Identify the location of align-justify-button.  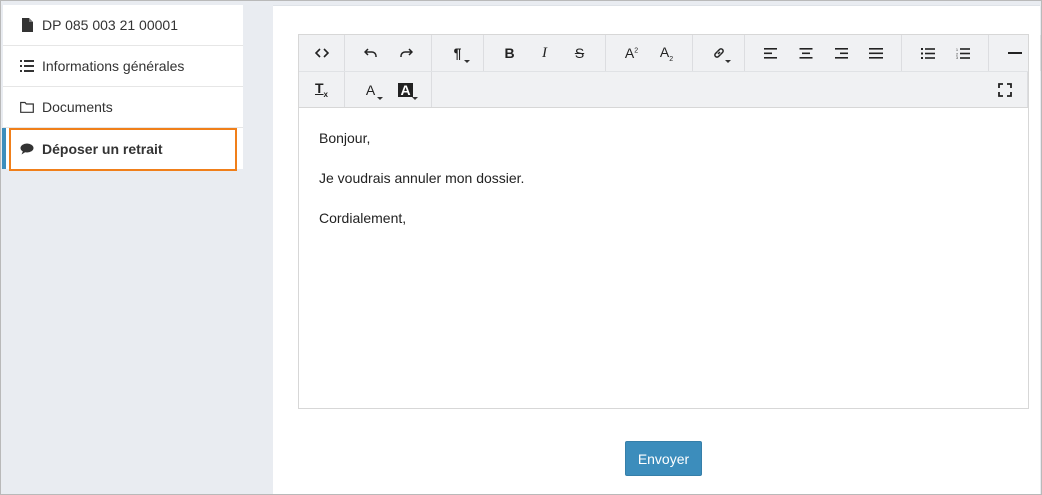
(875, 53).